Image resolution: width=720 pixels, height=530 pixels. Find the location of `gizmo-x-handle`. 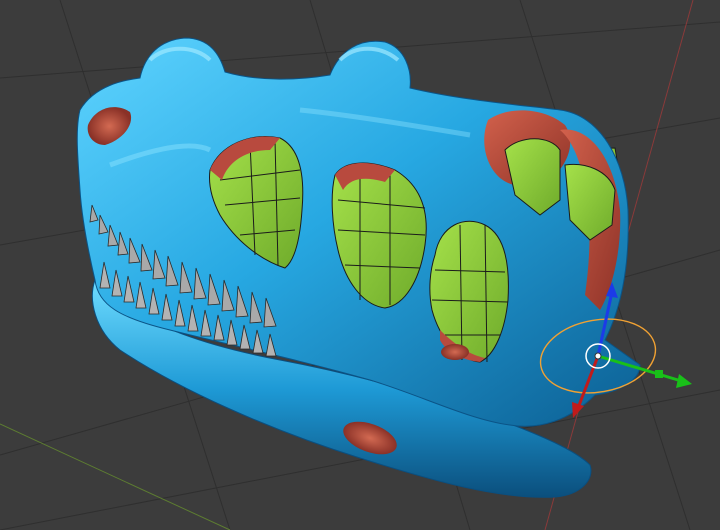

gizmo-x-handle is located at coordinates (659, 374).